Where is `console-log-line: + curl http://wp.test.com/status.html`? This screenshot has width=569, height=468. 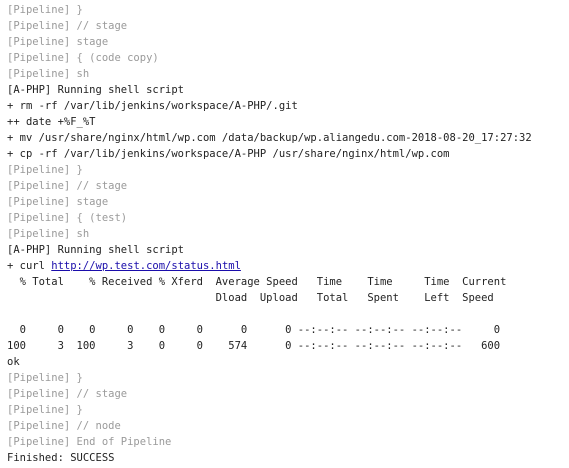 console-log-line: + curl http://wp.test.com/status.html is located at coordinates (287, 266).